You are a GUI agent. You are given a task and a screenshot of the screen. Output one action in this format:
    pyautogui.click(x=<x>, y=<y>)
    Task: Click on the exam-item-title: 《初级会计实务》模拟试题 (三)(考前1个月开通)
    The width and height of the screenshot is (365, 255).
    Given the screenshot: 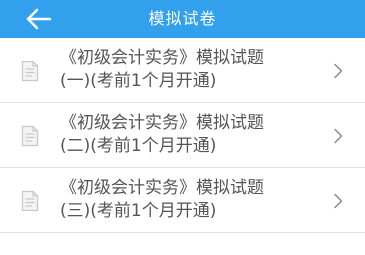 What is the action you would take?
    pyautogui.click(x=185, y=200)
    